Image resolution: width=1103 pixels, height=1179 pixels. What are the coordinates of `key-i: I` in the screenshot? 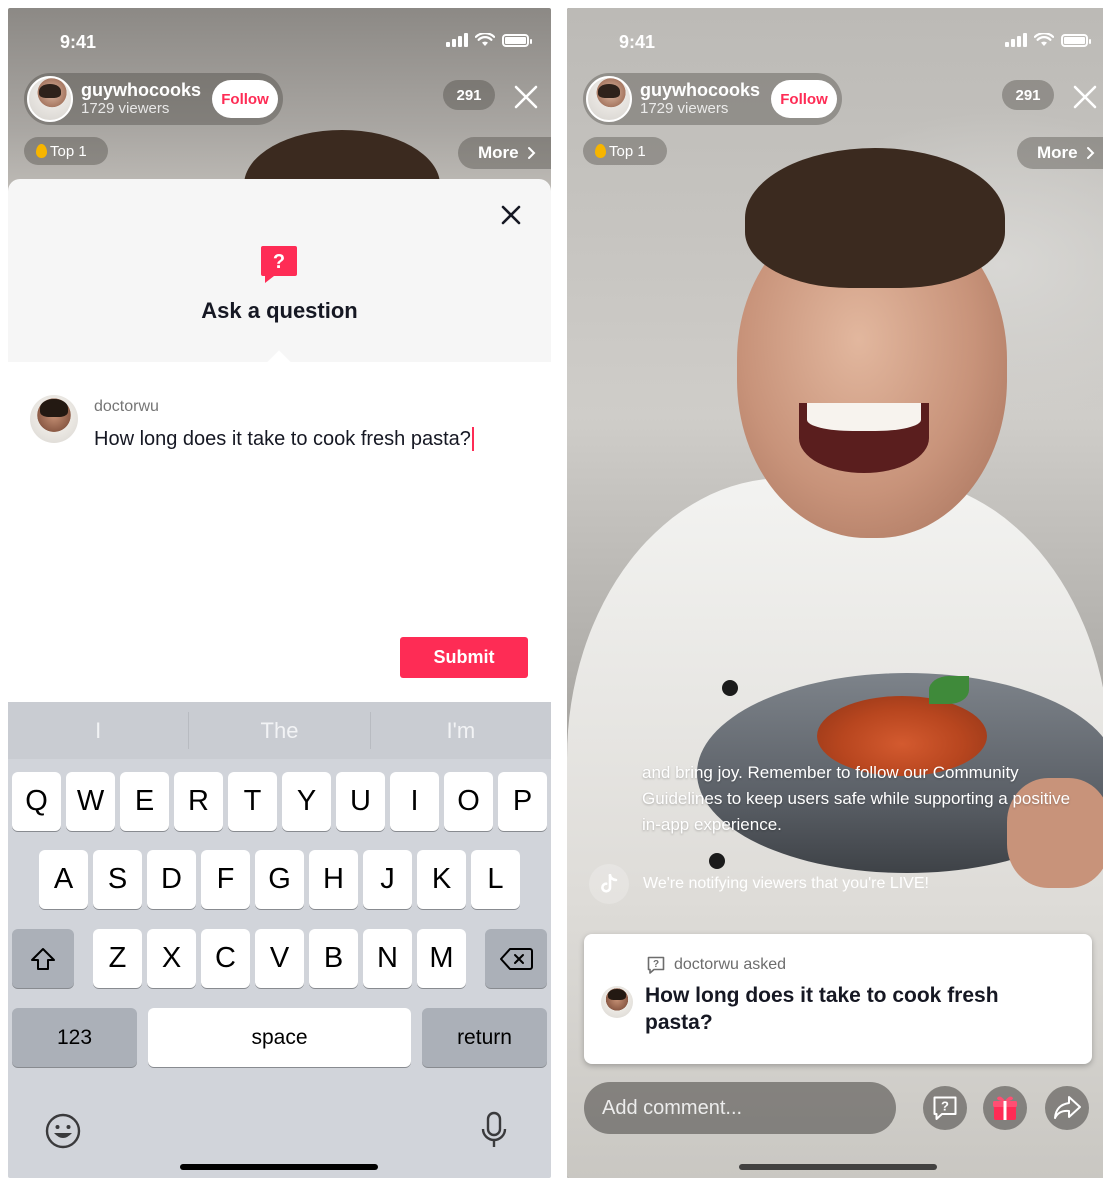 It's located at (414, 801).